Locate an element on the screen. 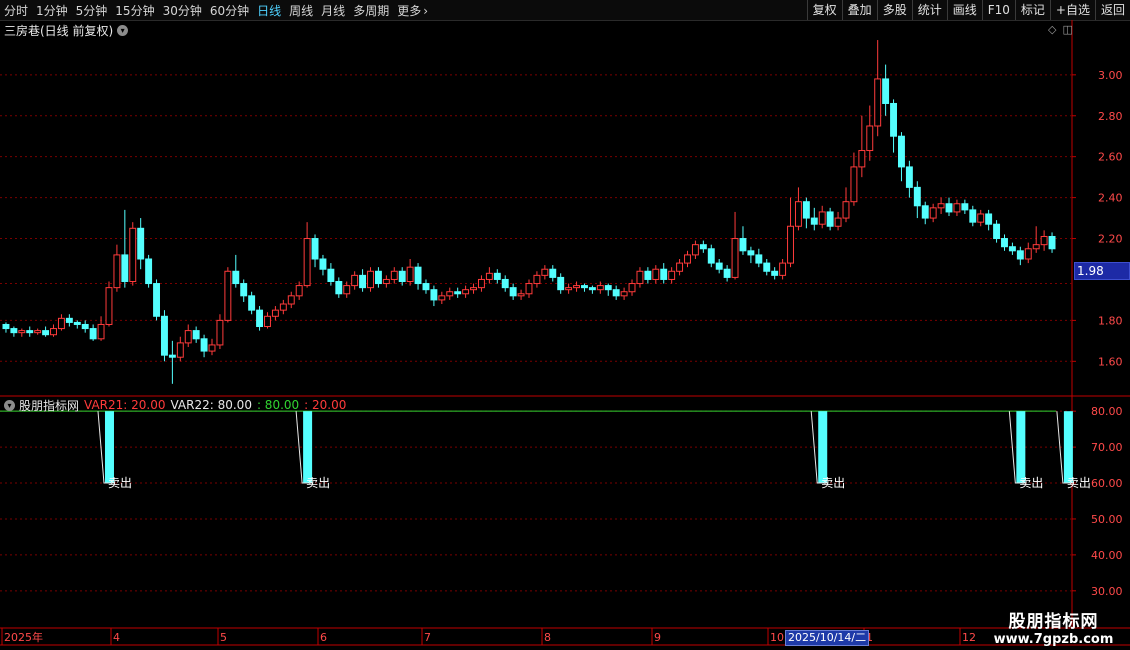 The height and width of the screenshot is (650, 1130). crosshair-date-label: 2025/10/14/二 is located at coordinates (827, 638).